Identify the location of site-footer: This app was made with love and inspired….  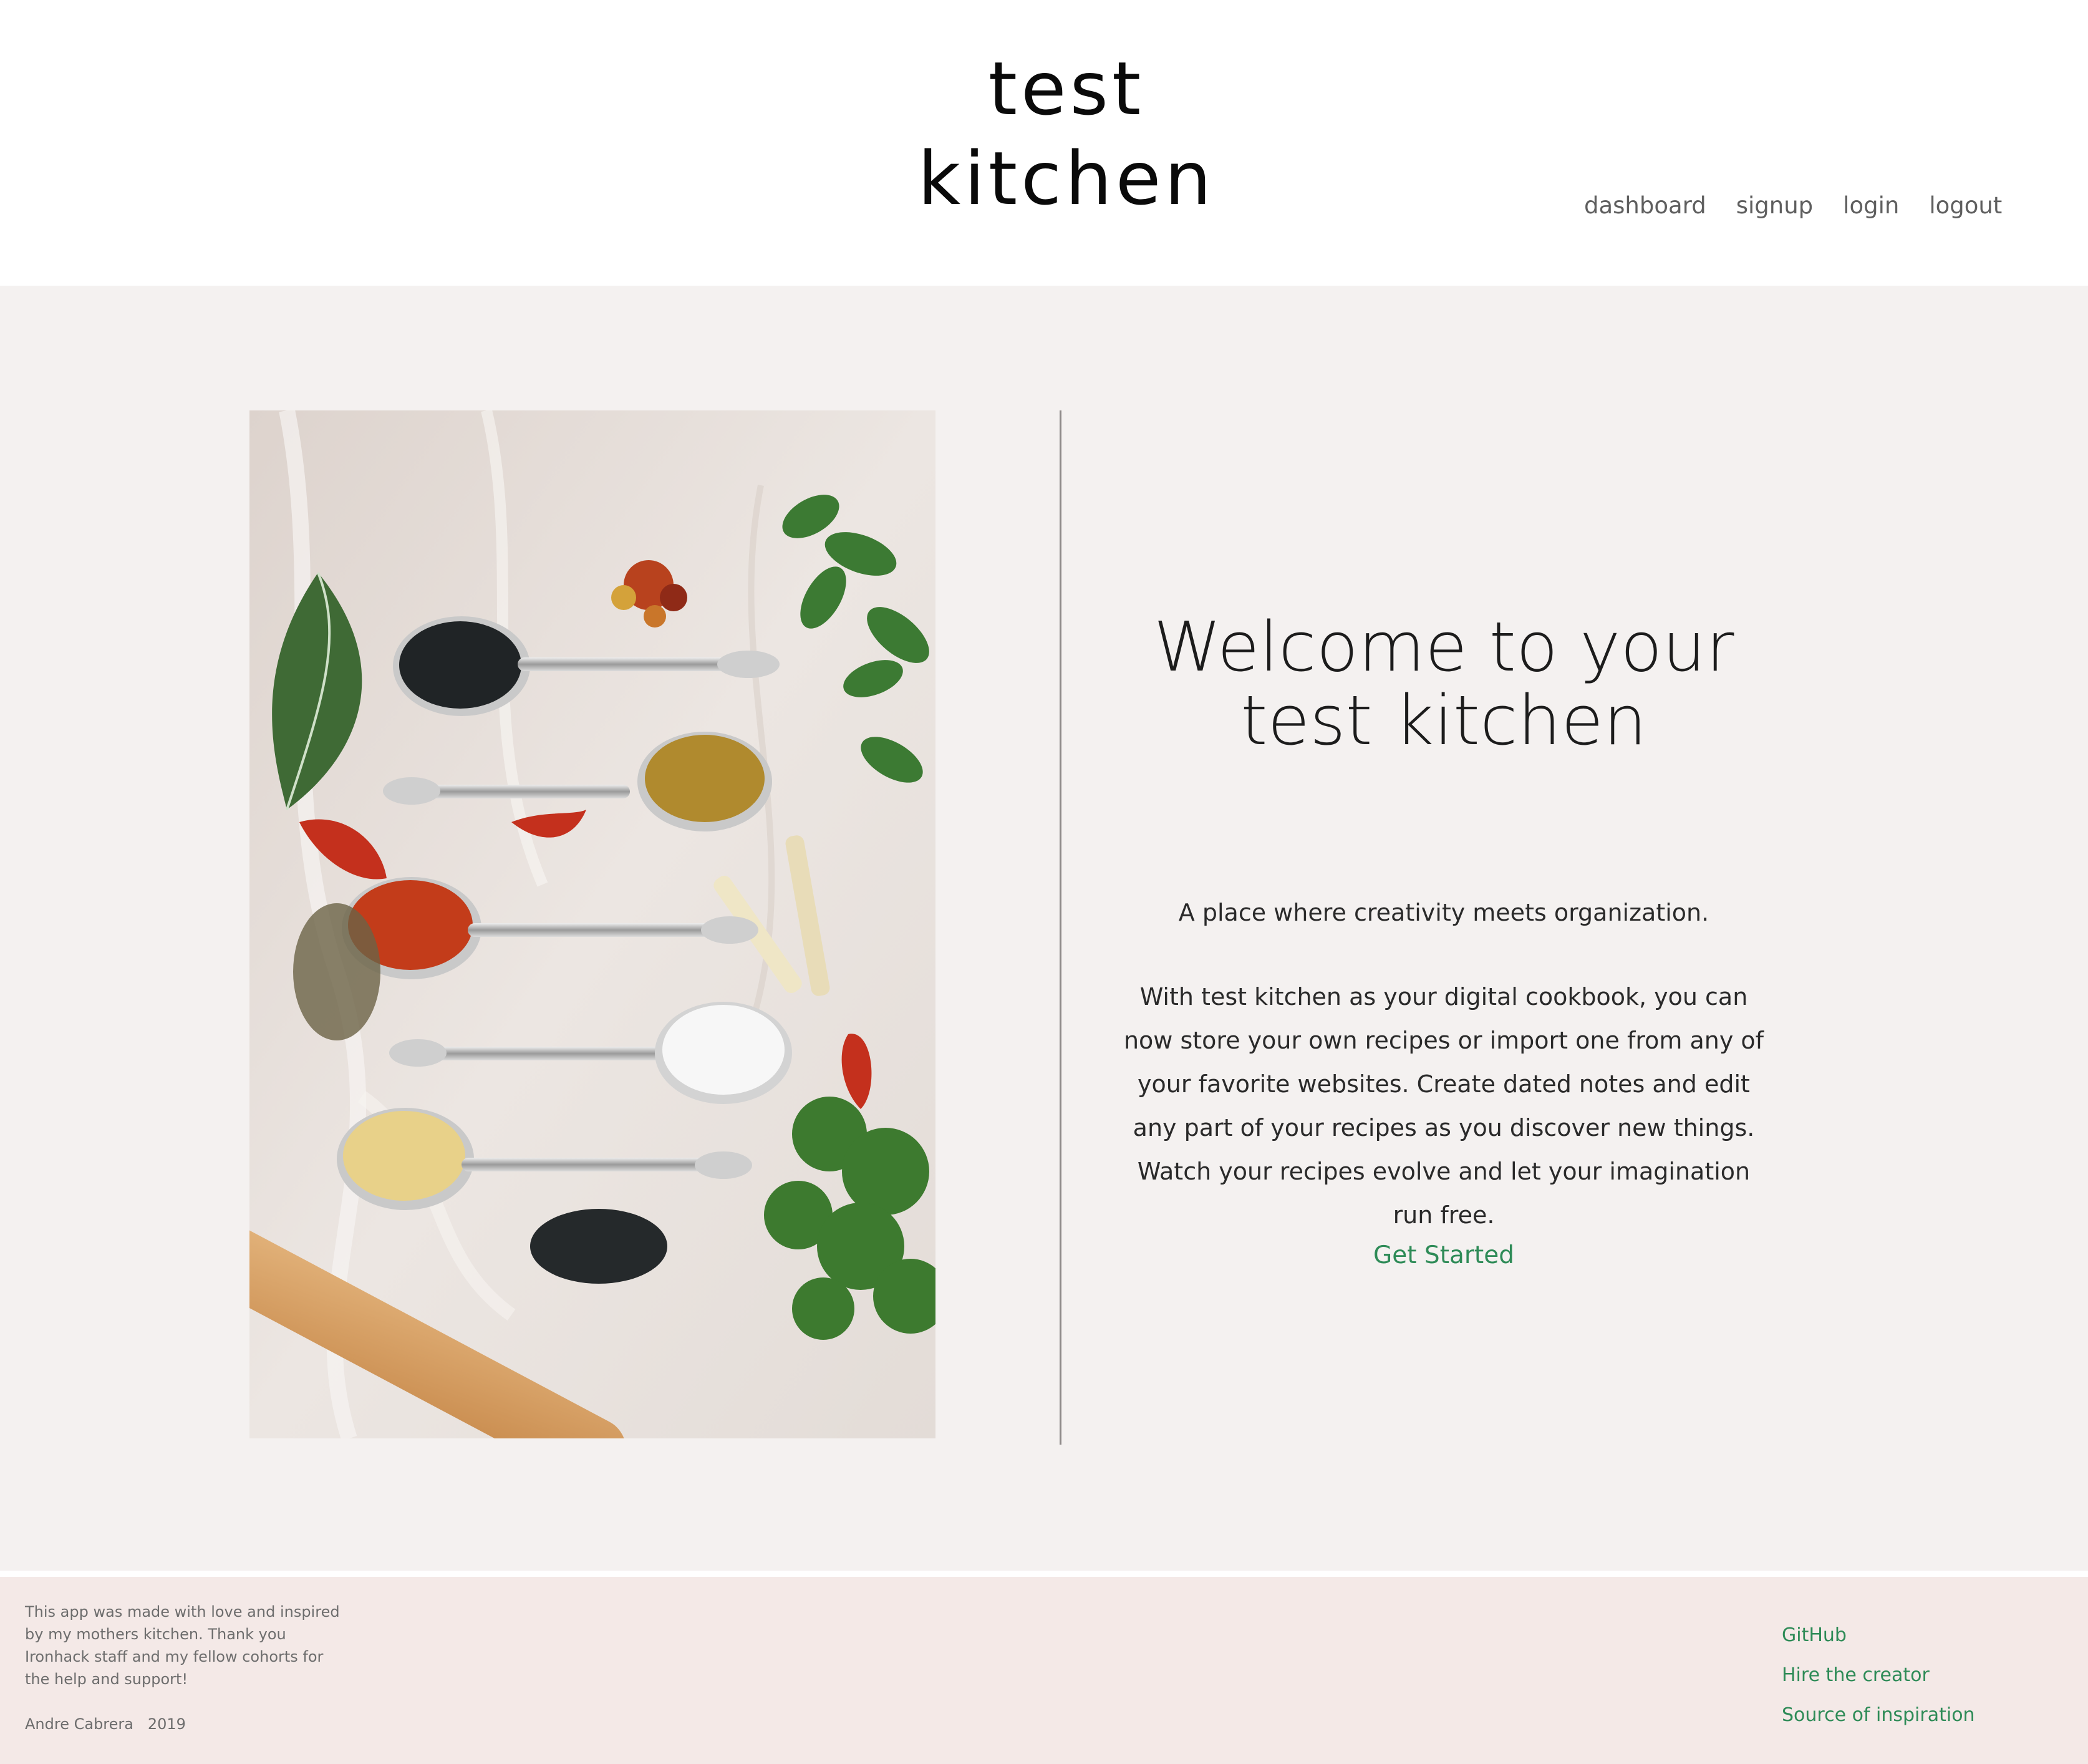
(1044, 1671).